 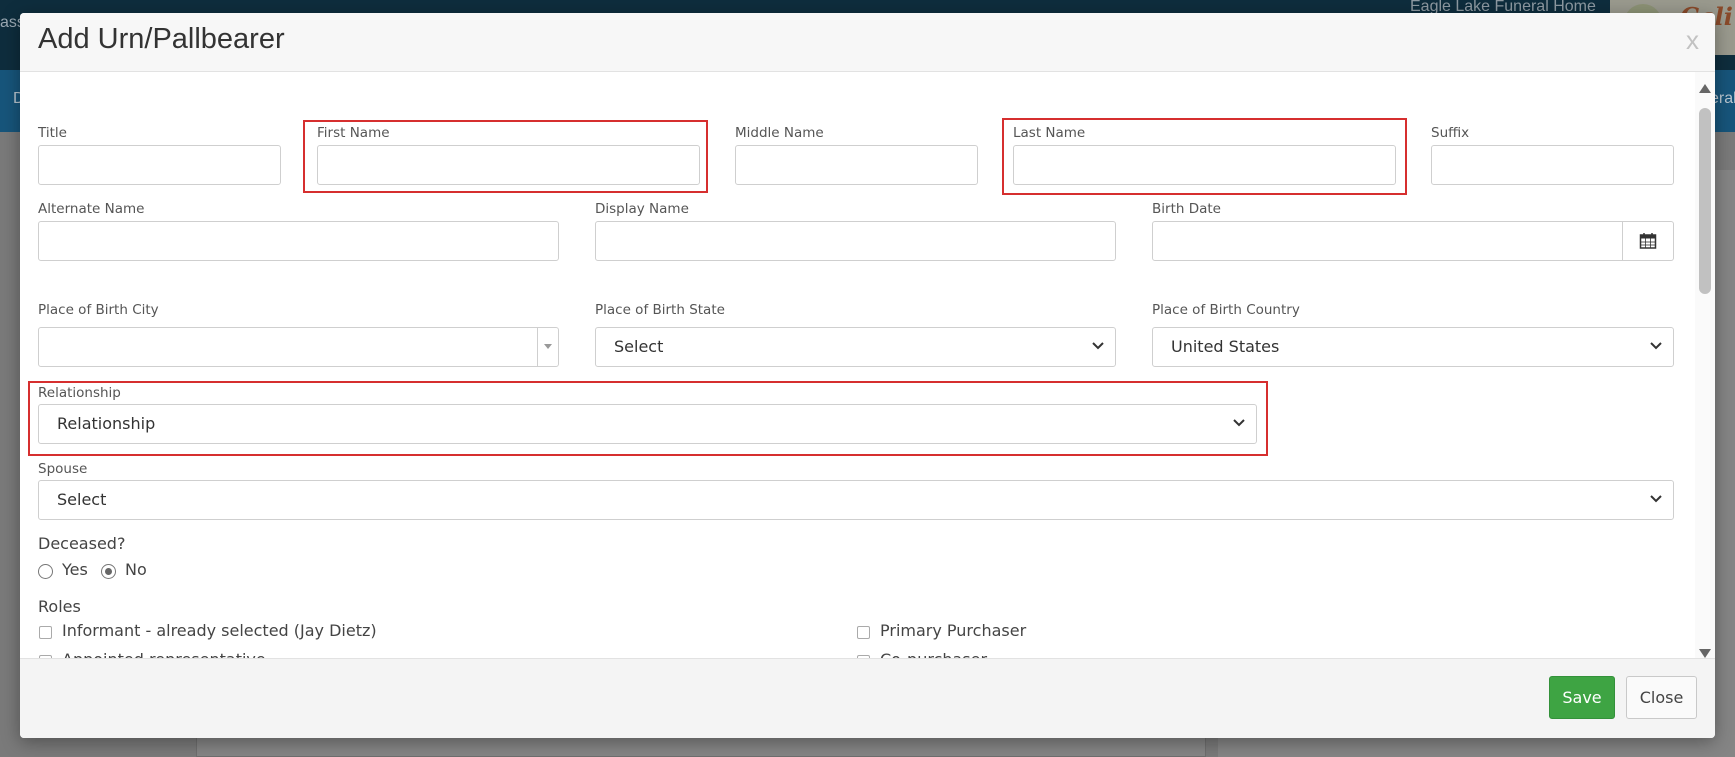 I want to click on scrollbar-thumb, so click(x=1705, y=201).